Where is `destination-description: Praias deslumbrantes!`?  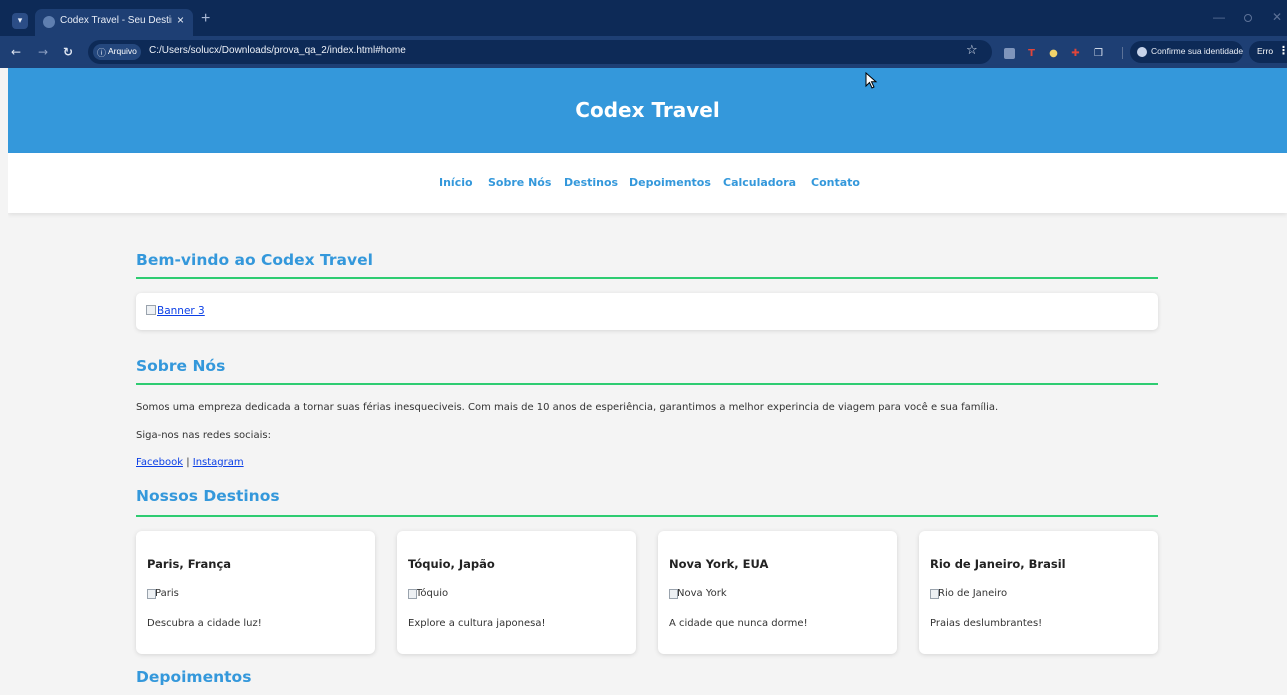
destination-description: Praias deslumbrantes! is located at coordinates (986, 623).